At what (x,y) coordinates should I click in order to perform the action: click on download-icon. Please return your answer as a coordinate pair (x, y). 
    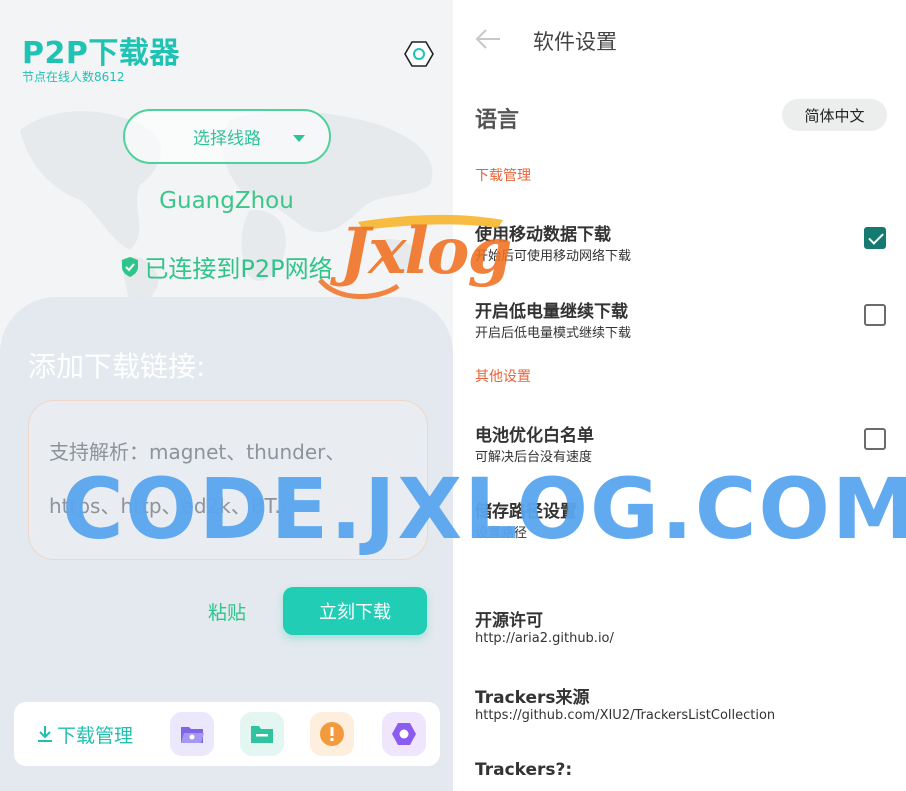
    Looking at the image, I should click on (45, 734).